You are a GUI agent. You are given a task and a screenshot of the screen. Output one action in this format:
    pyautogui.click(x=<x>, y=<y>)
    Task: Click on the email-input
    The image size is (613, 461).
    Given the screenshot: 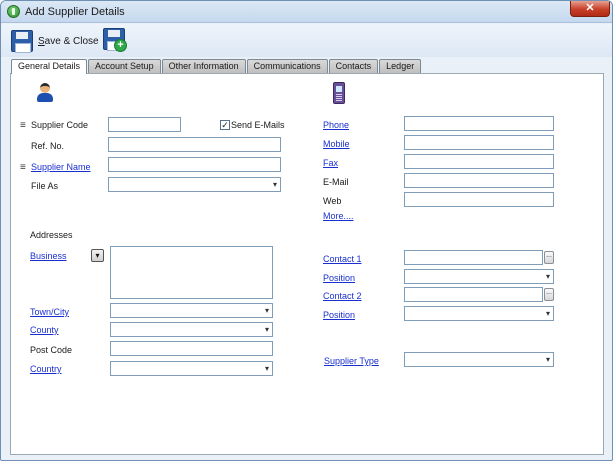 What is the action you would take?
    pyautogui.click(x=479, y=180)
    